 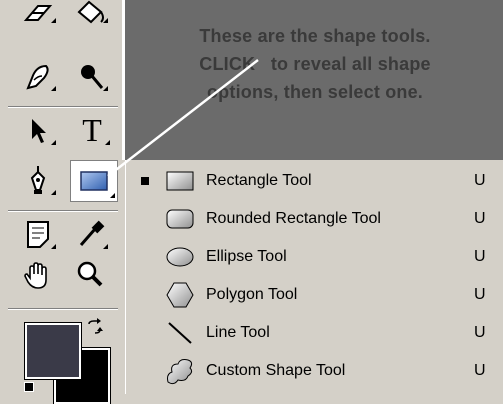 I want to click on menu-item-label: Rounded Rectangle Tool, so click(x=293, y=218).